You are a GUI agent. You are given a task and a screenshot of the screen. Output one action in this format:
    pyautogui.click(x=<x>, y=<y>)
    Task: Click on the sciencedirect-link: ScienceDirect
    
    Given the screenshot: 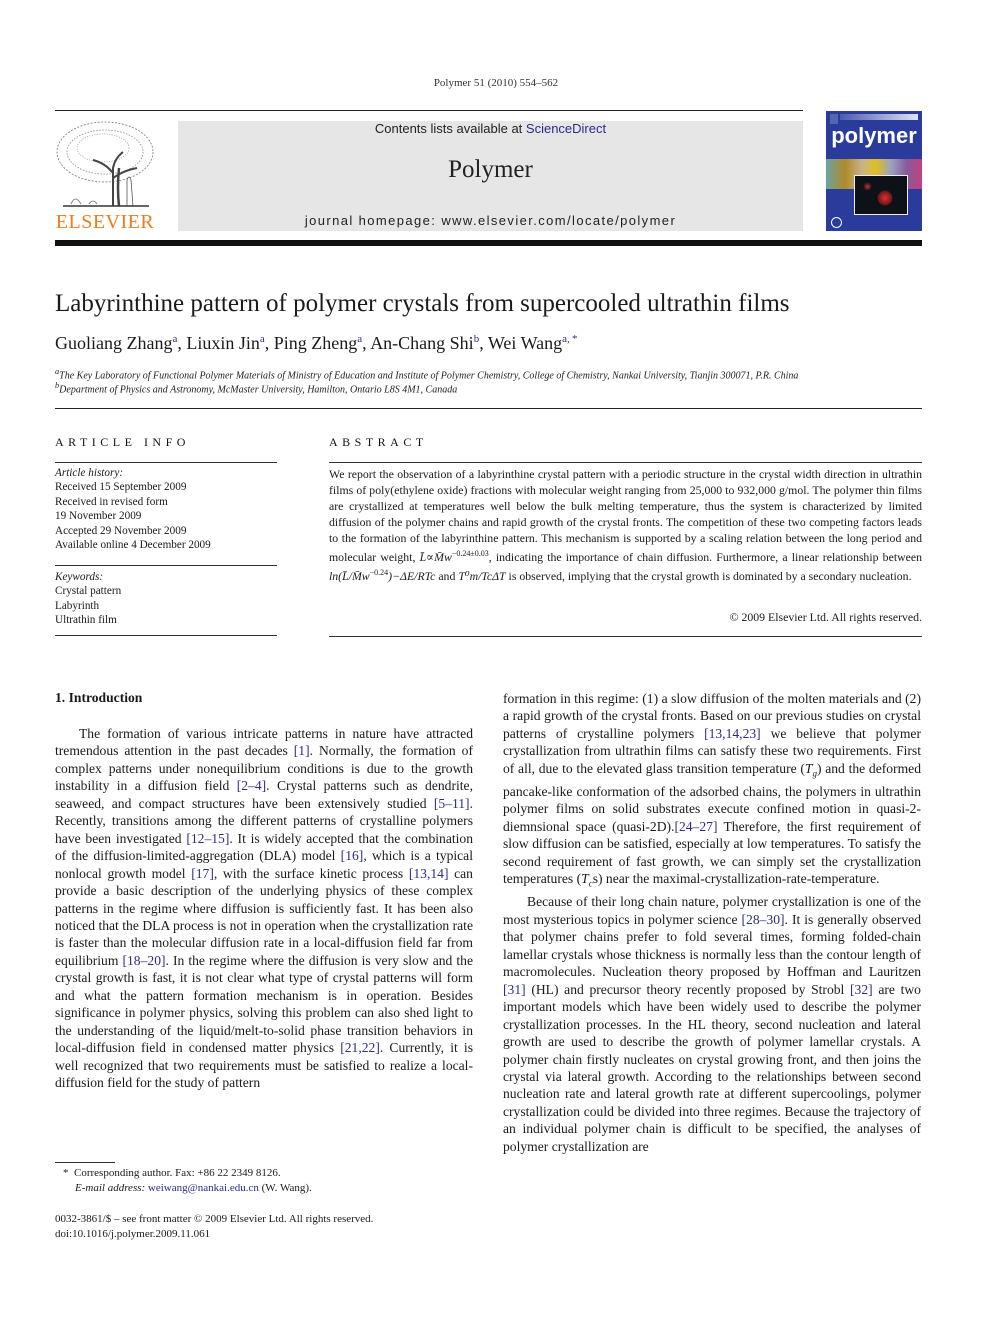 What is the action you would take?
    pyautogui.click(x=566, y=128)
    